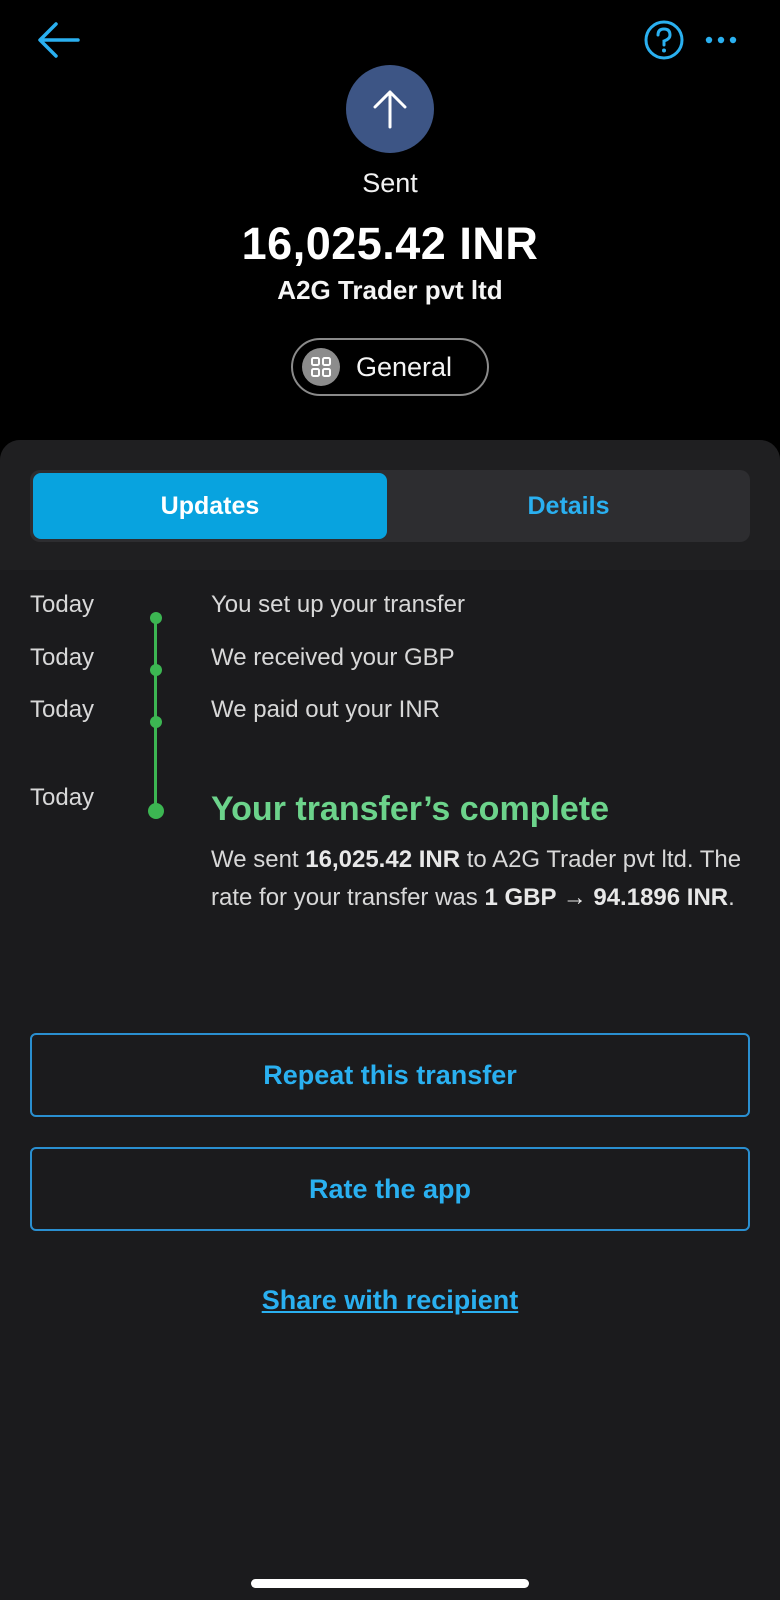 The height and width of the screenshot is (1600, 780). I want to click on help-button, so click(664, 40).